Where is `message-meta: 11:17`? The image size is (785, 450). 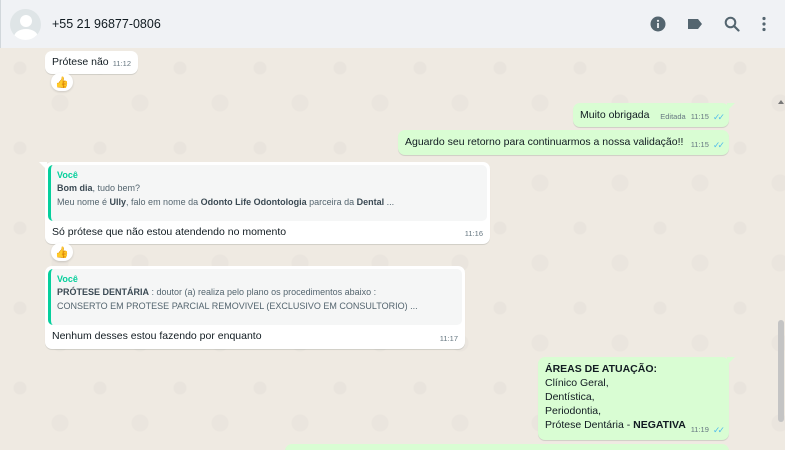
message-meta: 11:17 is located at coordinates (449, 339).